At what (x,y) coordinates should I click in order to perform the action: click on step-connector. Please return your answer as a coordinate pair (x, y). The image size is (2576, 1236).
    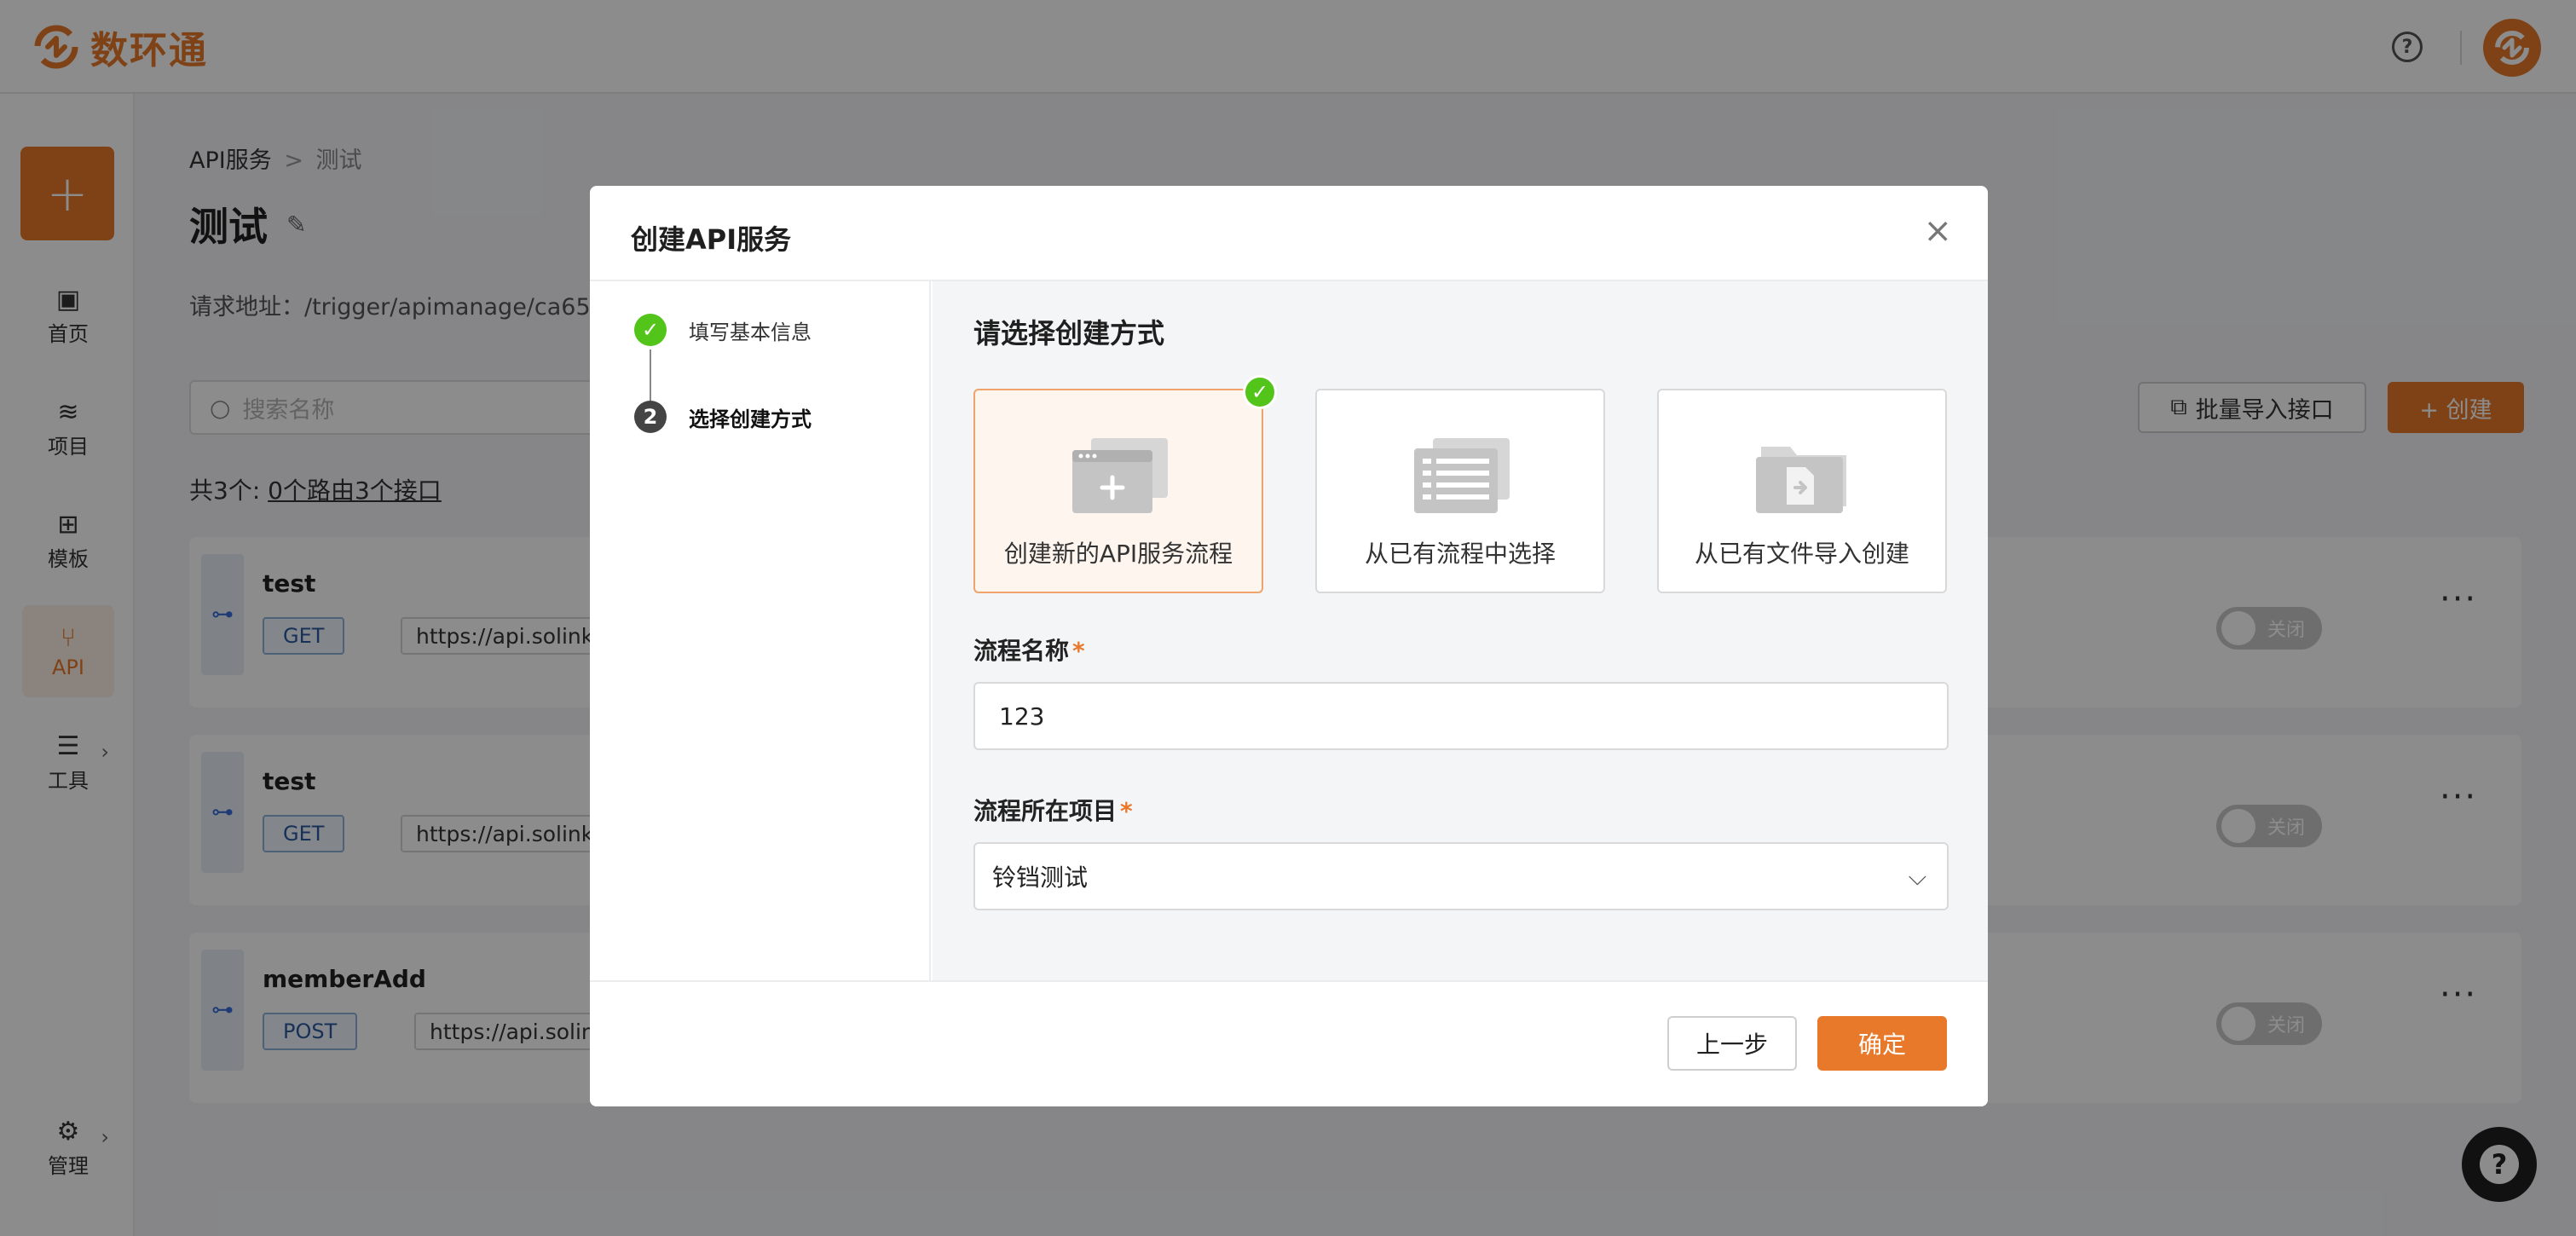
    Looking at the image, I should click on (650, 375).